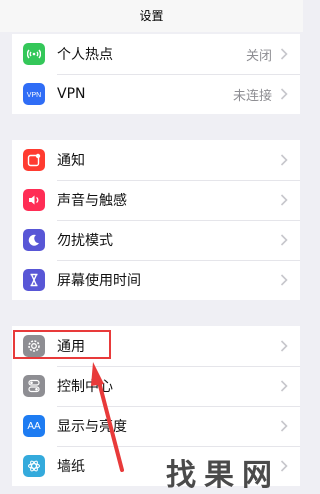 This screenshot has height=494, width=320. What do you see at coordinates (223, 475) in the screenshot?
I see `watermark: 找果网` at bounding box center [223, 475].